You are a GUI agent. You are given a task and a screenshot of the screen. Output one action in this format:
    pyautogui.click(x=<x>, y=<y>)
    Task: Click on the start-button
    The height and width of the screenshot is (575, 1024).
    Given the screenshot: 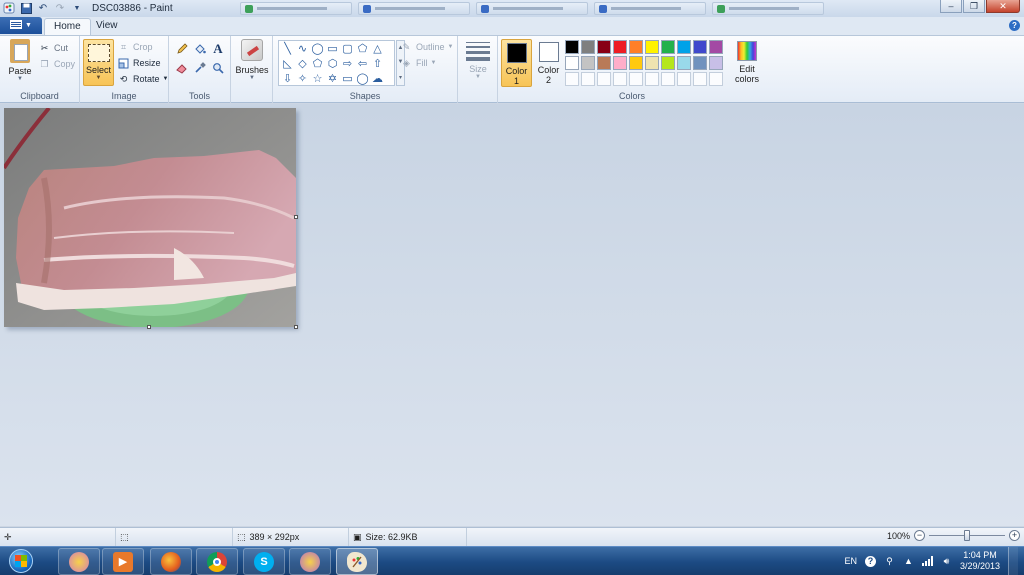 What is the action you would take?
    pyautogui.click(x=21, y=561)
    